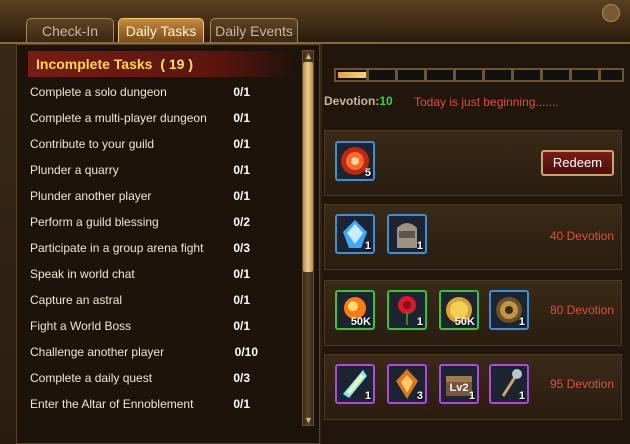  What do you see at coordinates (165, 326) in the screenshot?
I see `task-row: Fight a World Boss 0/1` at bounding box center [165, 326].